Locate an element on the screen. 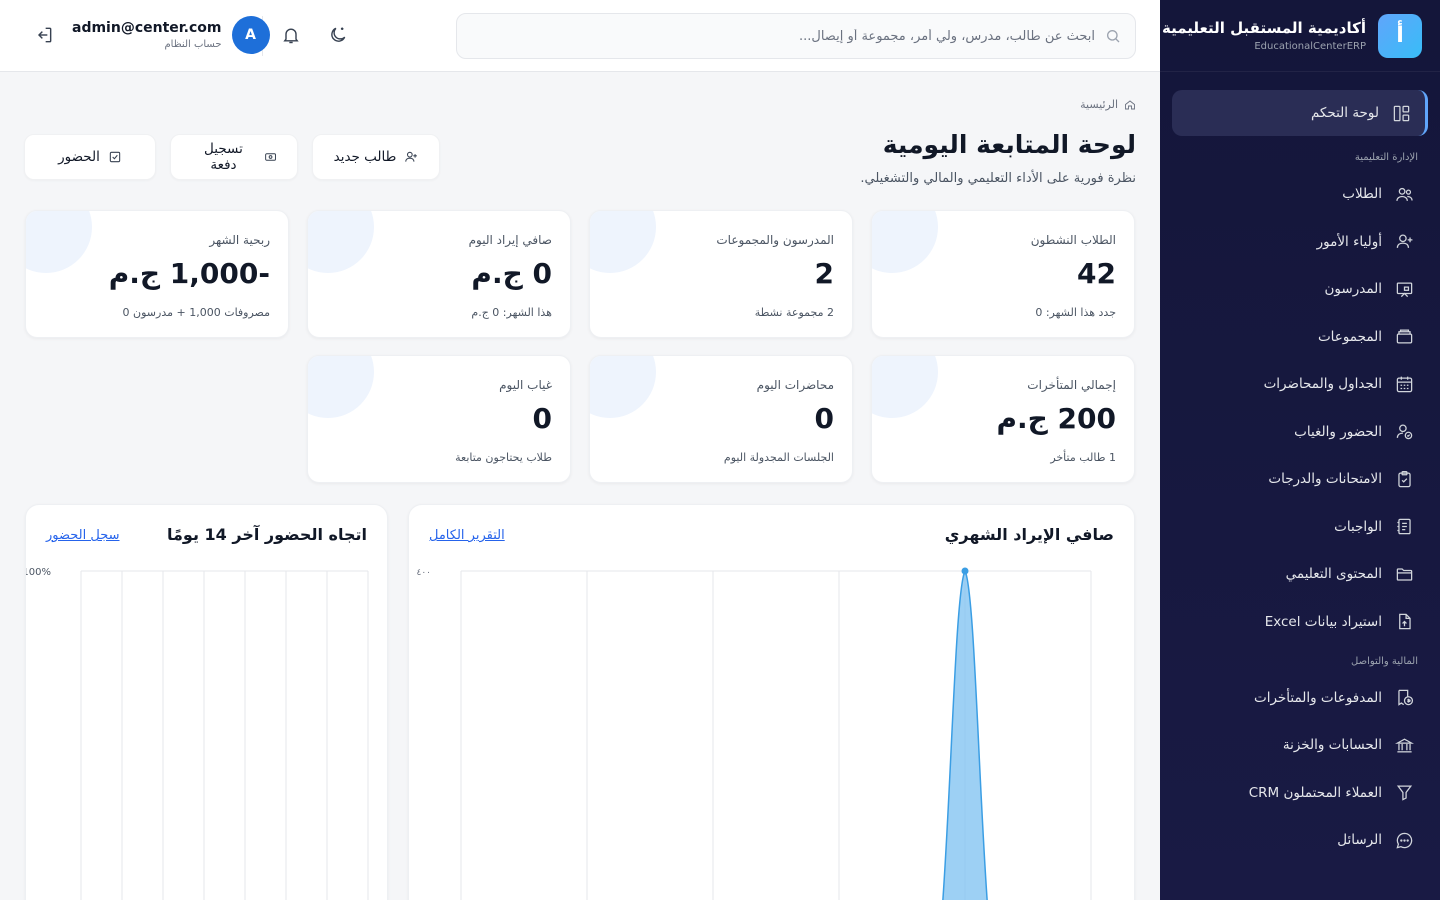  stat-label: المدرسون والمجموعات is located at coordinates (775, 240).